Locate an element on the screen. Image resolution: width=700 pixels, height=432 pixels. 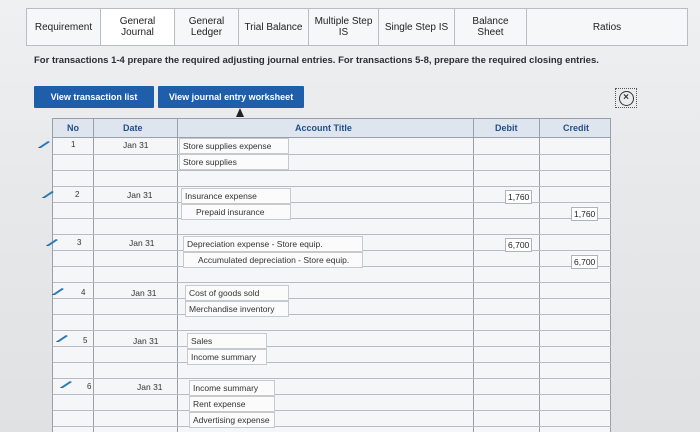
entry-3-credit: 6,700 is located at coordinates (585, 262).